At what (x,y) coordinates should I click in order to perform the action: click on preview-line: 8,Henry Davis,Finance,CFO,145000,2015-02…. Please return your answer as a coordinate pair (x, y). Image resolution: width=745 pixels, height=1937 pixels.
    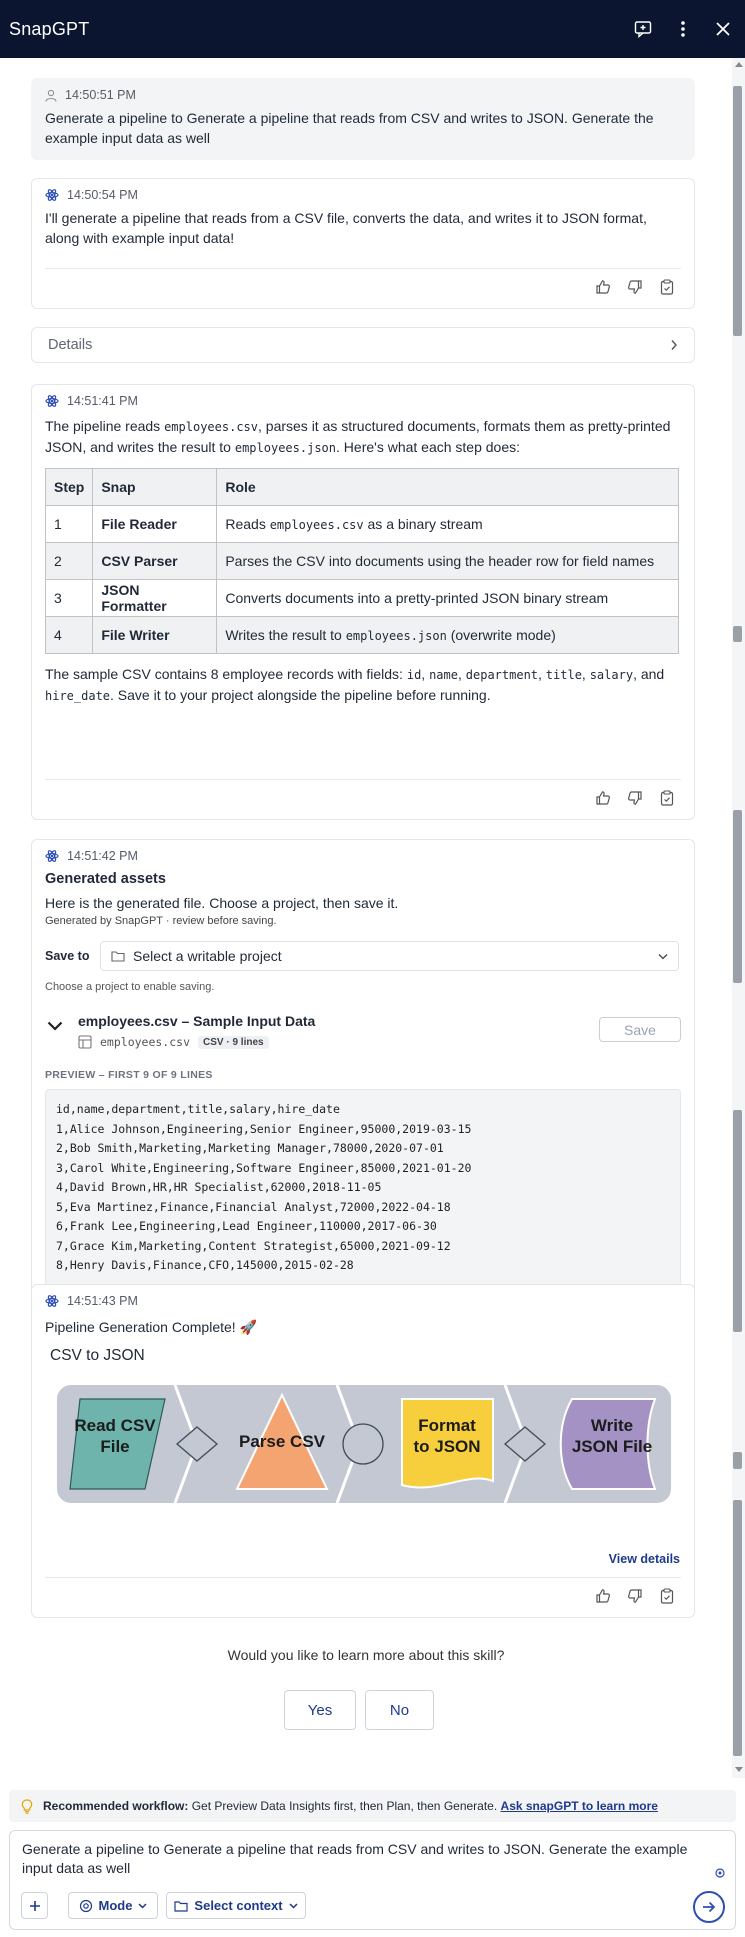
    Looking at the image, I should click on (205, 1265).